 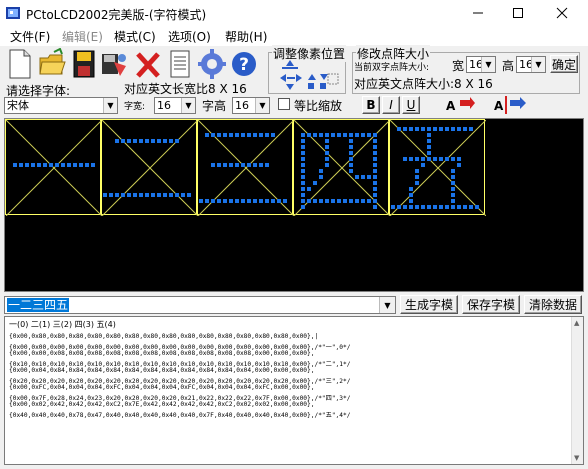 I want to click on help-icon: ?, so click(x=244, y=64).